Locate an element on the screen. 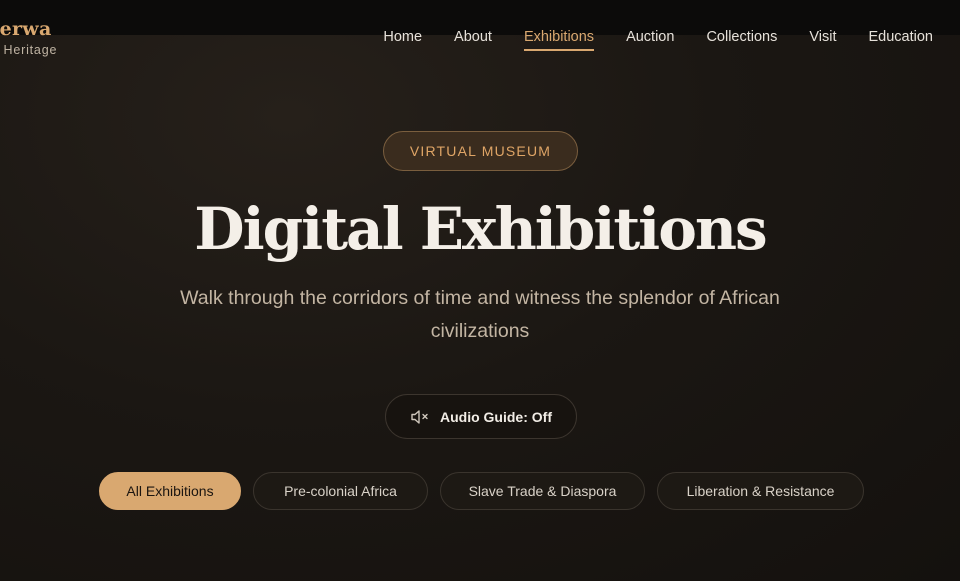 This screenshot has width=960, height=581. filter-all-exhibitions: All Exhibitions is located at coordinates (170, 491).